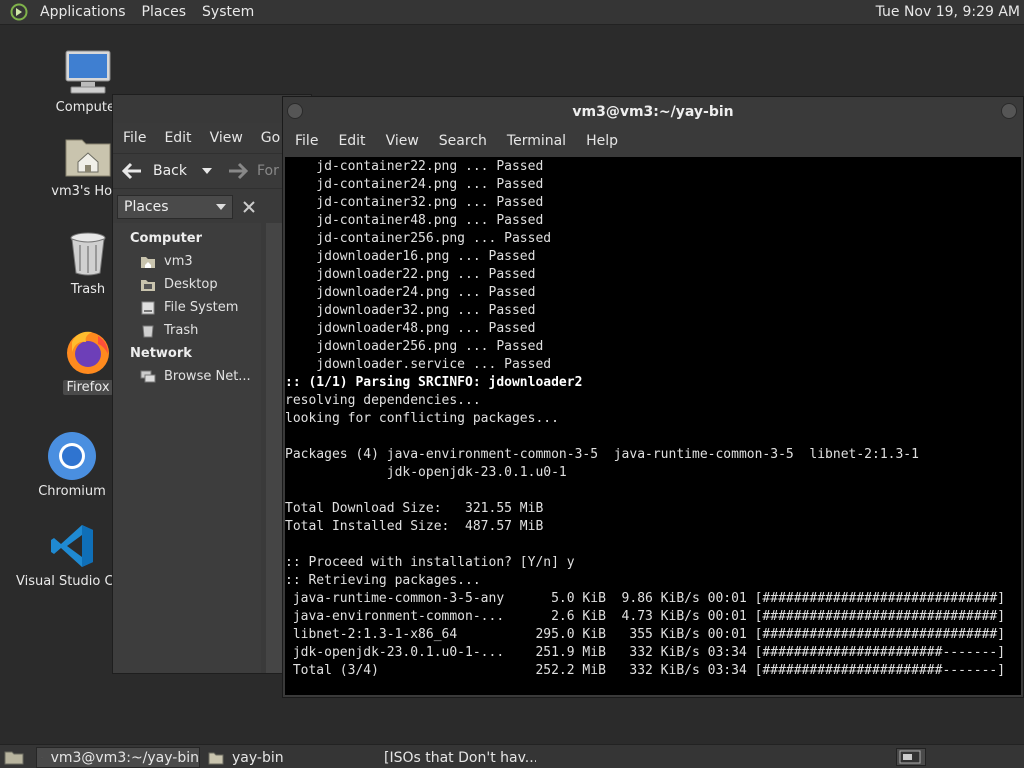  I want to click on sidebar-section-computer: Computer, so click(166, 238).